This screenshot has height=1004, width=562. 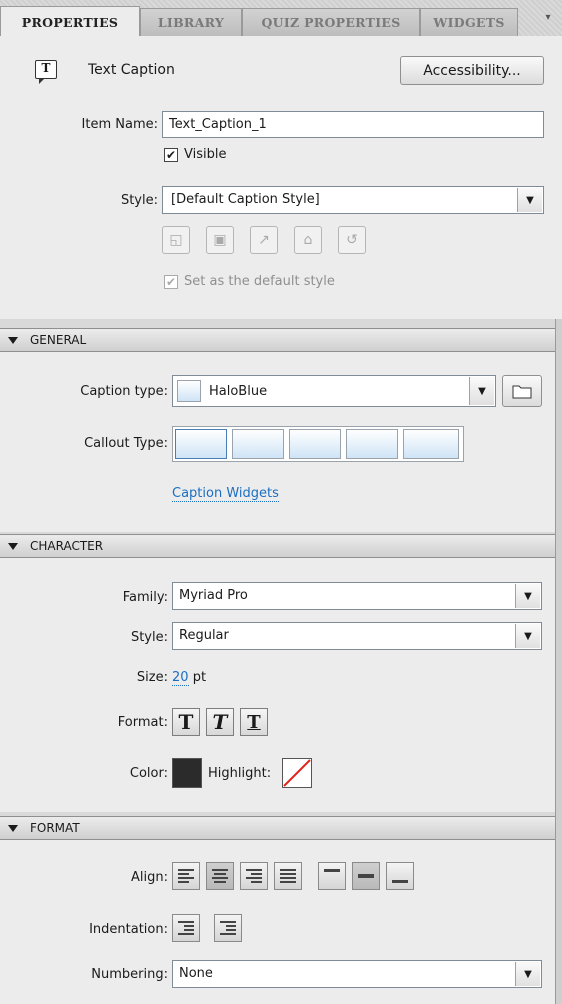 What do you see at coordinates (220, 240) in the screenshot?
I see `save-style-icon: ▣` at bounding box center [220, 240].